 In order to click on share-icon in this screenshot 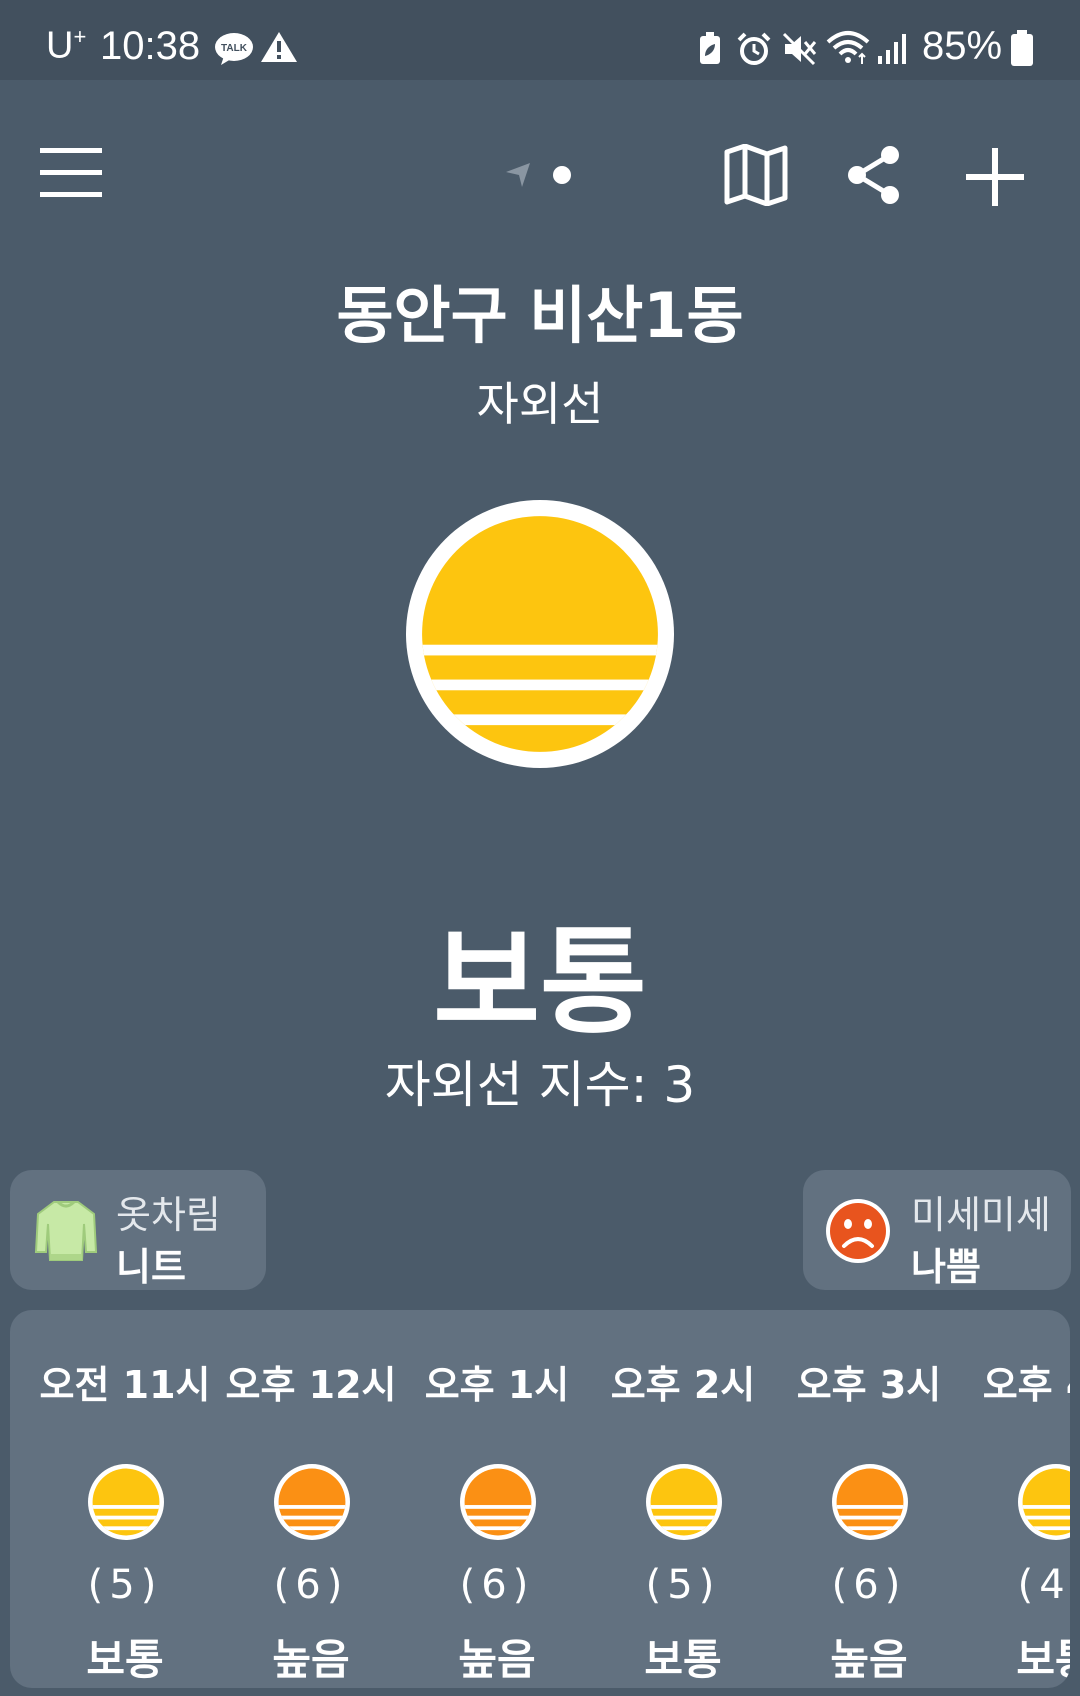, I will do `click(874, 175)`.